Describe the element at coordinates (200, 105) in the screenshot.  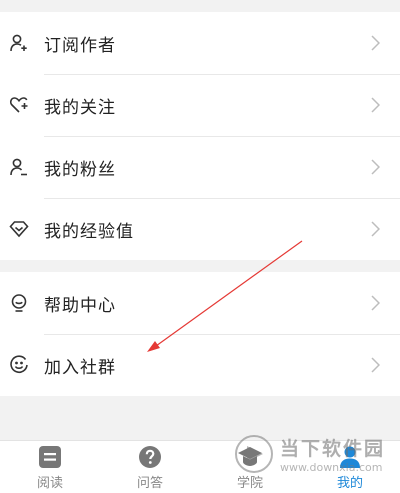
I see `menu-item-my-follows: 我的关注` at that location.